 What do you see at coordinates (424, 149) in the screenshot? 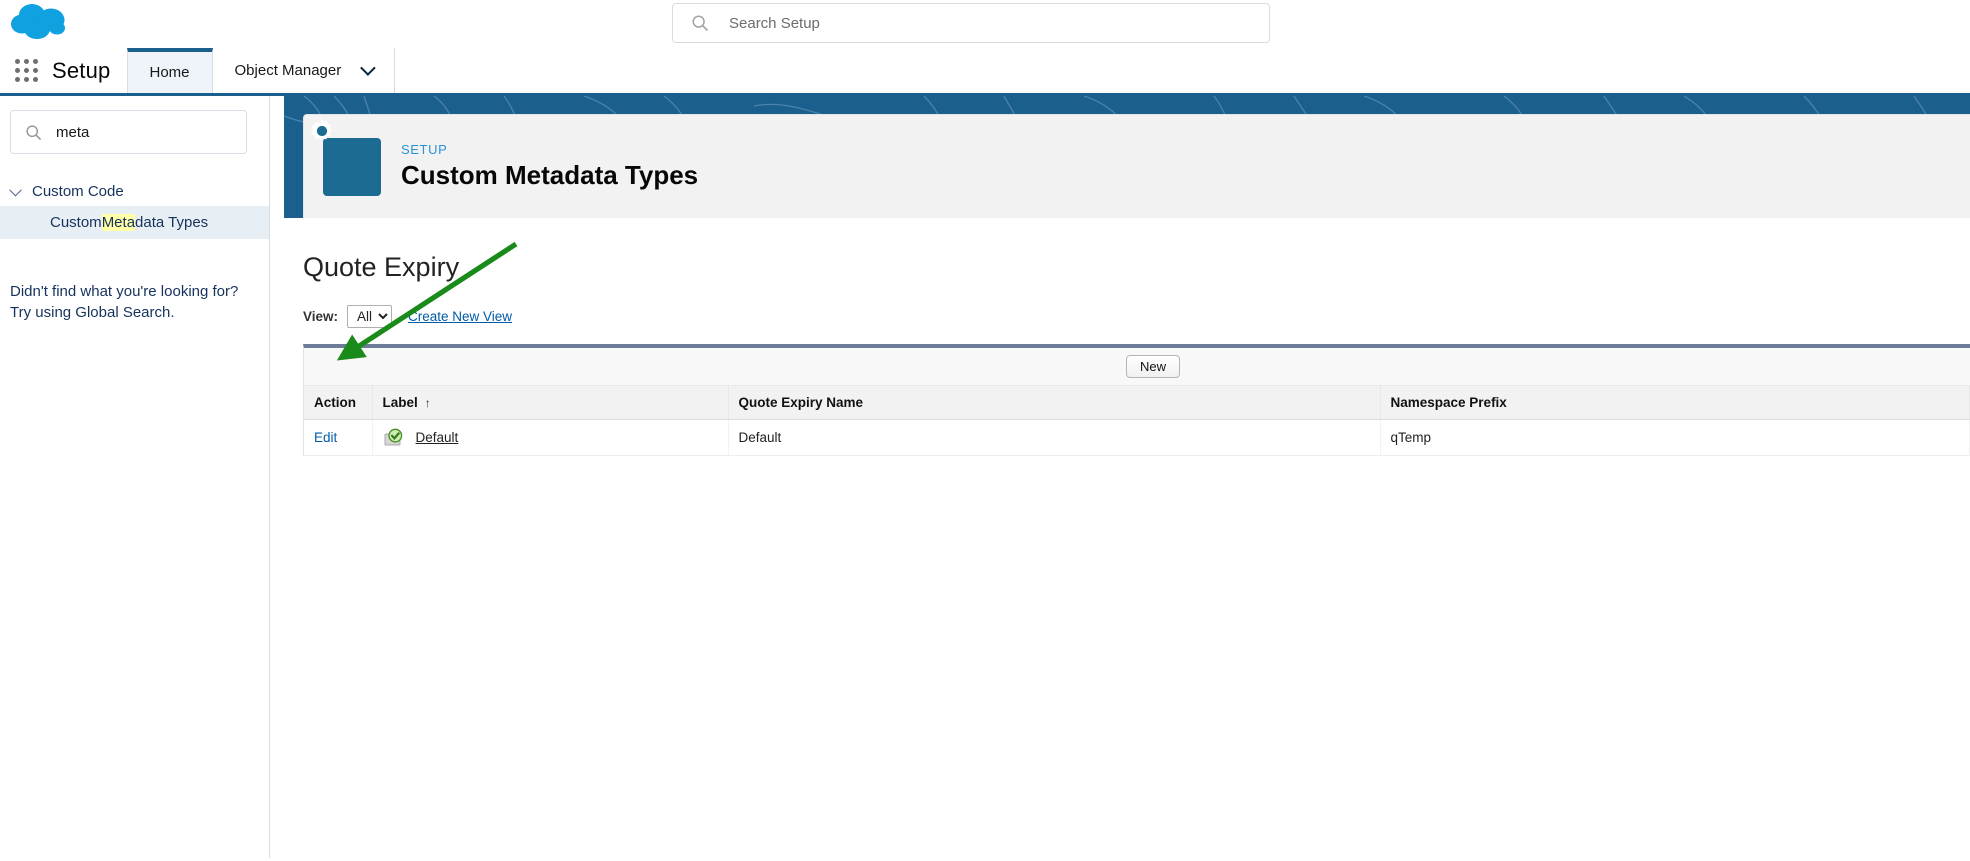
I see `page-header-eyebrow: SETUP` at bounding box center [424, 149].